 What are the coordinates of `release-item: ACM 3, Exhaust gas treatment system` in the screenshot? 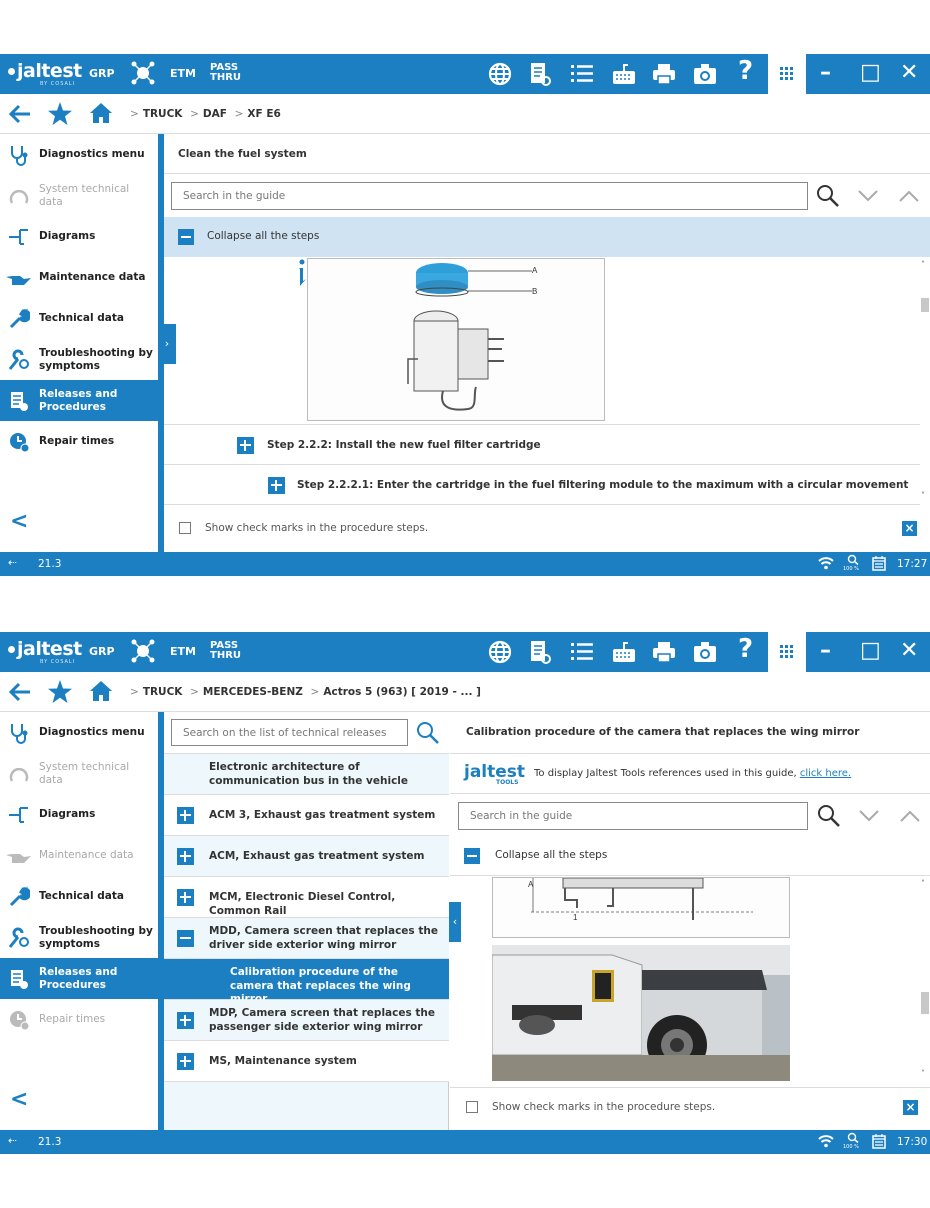 It's located at (306, 815).